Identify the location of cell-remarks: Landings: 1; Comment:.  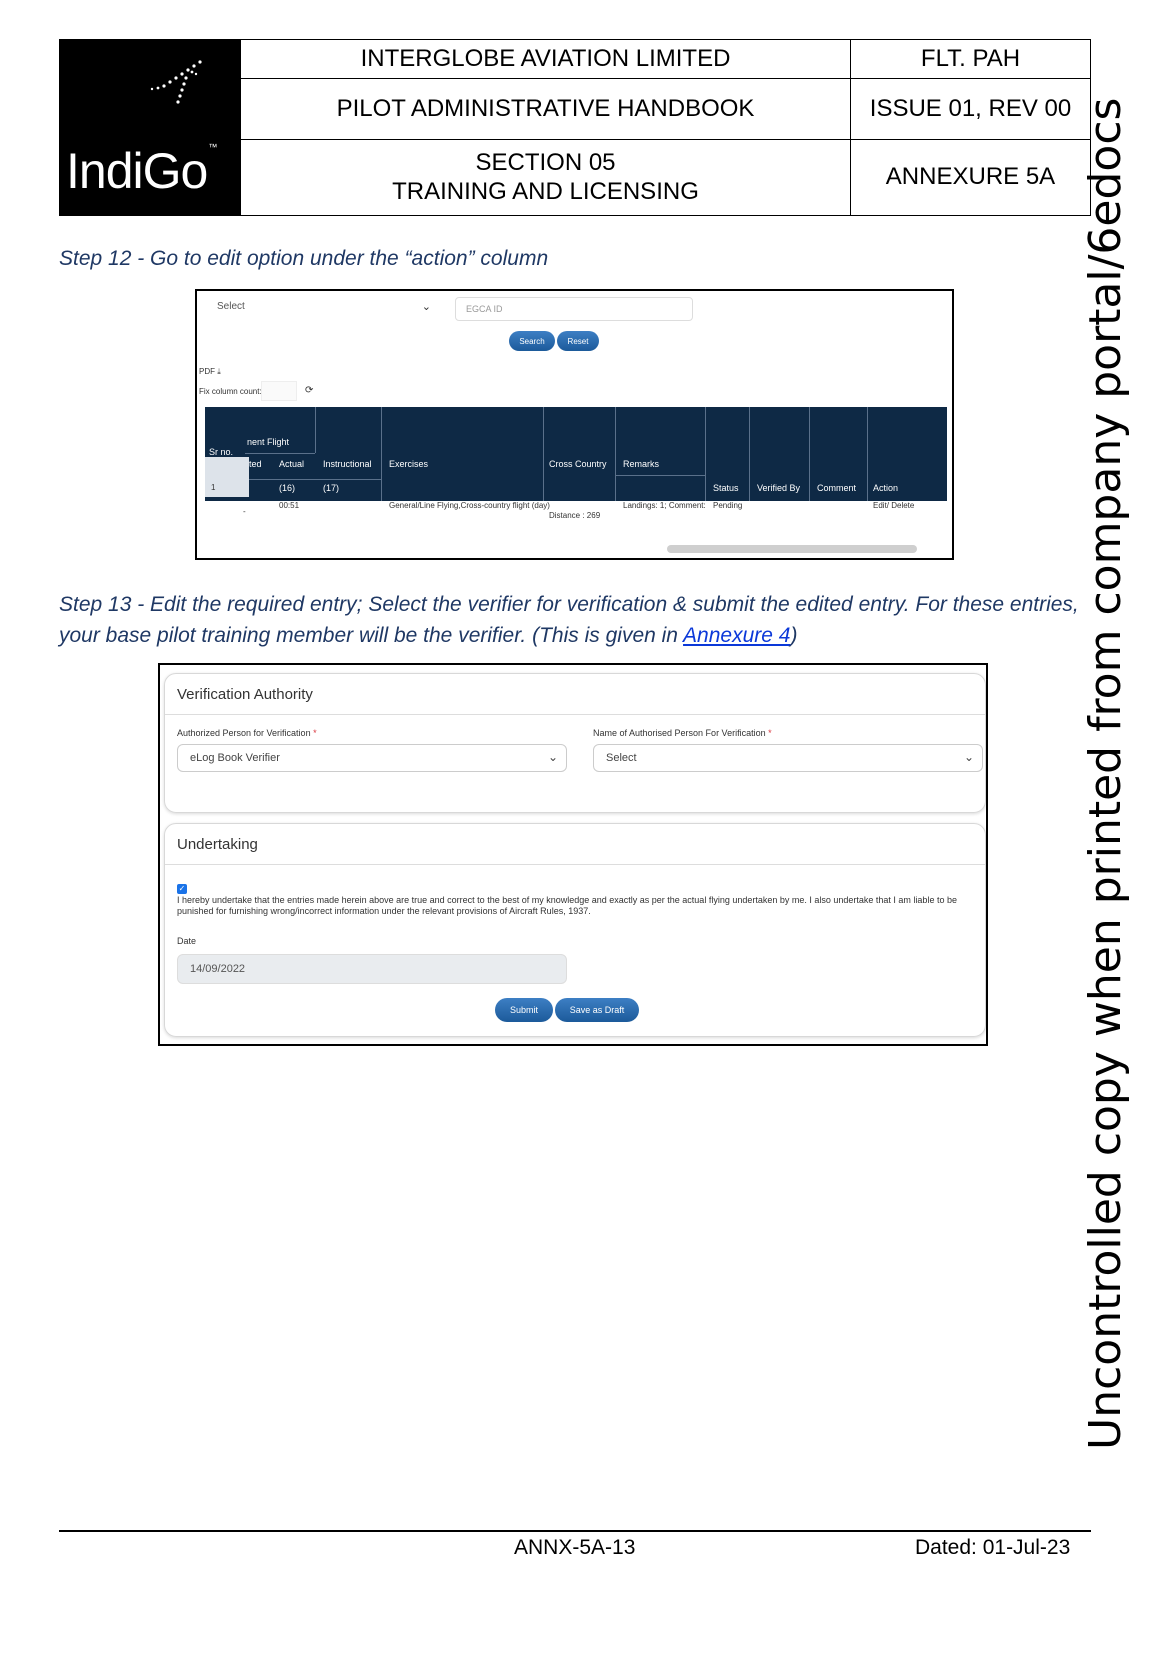
(664, 505).